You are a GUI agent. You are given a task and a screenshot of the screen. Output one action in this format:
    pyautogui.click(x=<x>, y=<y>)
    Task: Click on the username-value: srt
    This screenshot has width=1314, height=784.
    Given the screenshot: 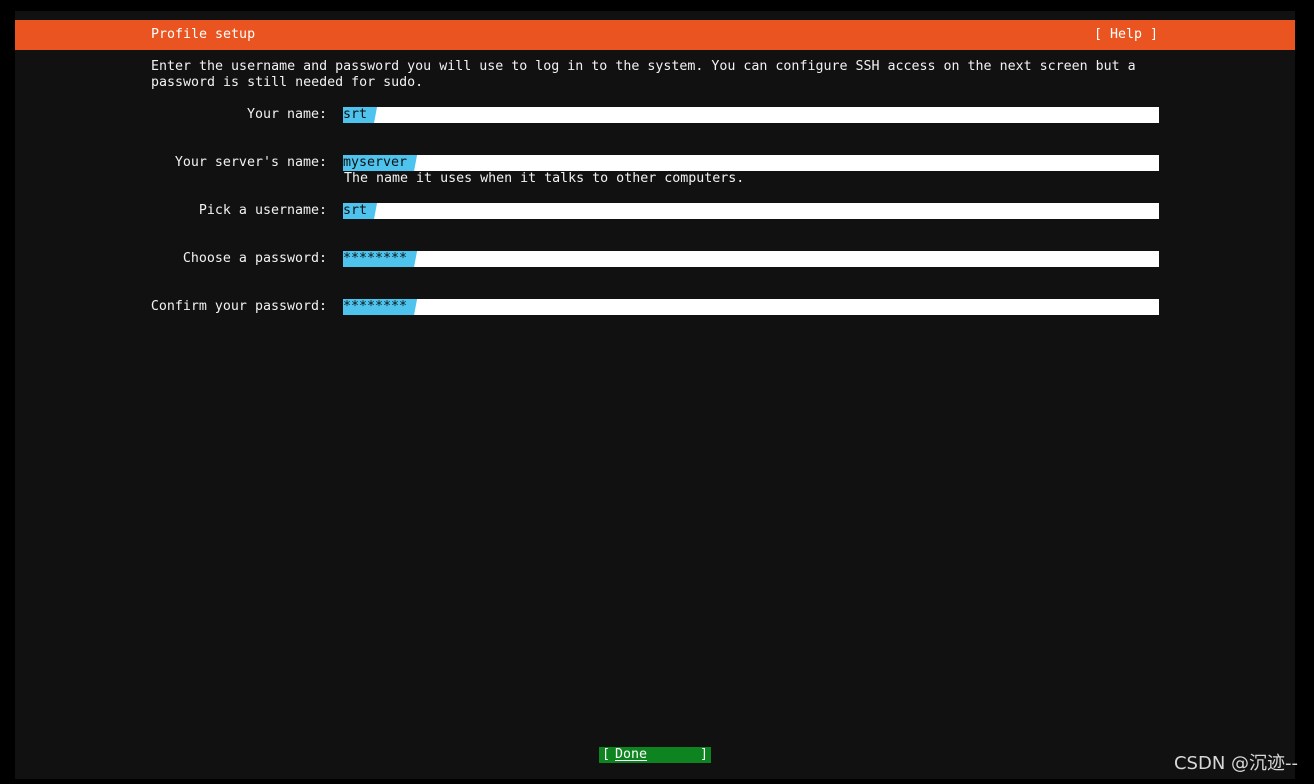 What is the action you would take?
    pyautogui.click(x=360, y=211)
    